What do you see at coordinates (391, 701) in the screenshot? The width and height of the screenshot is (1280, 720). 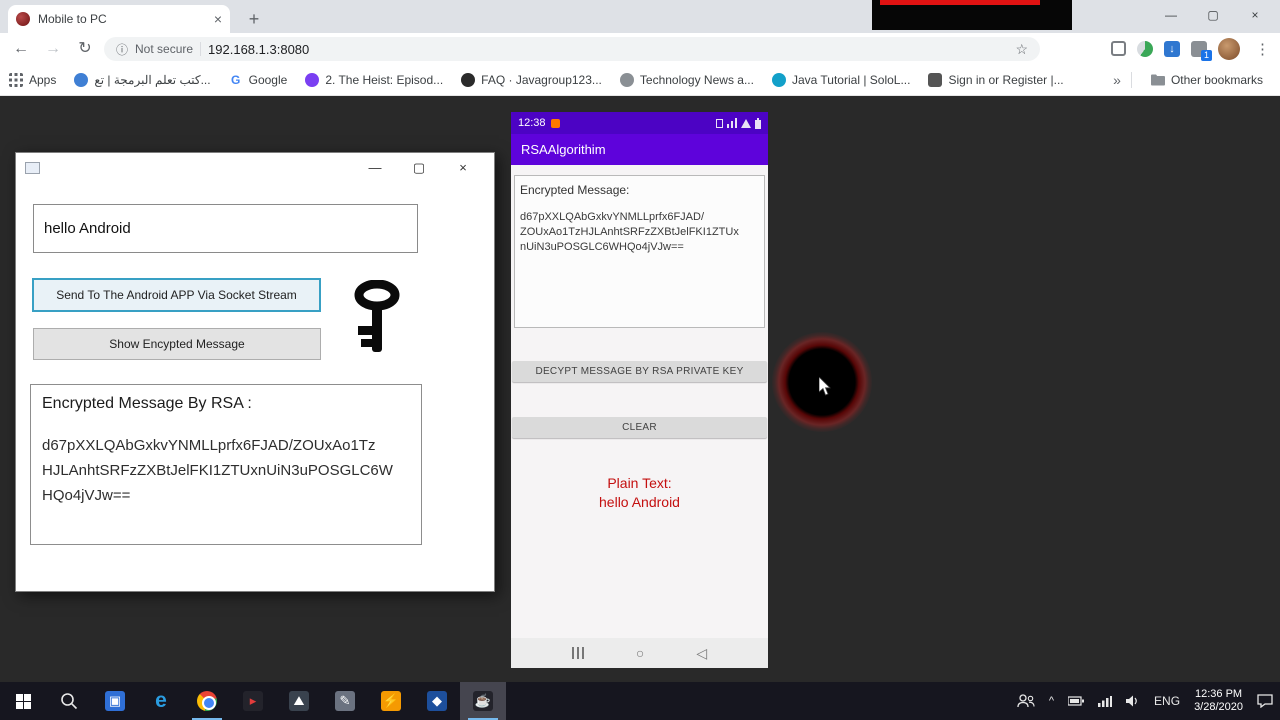 I see `taskbar-app-orange: ⚡` at bounding box center [391, 701].